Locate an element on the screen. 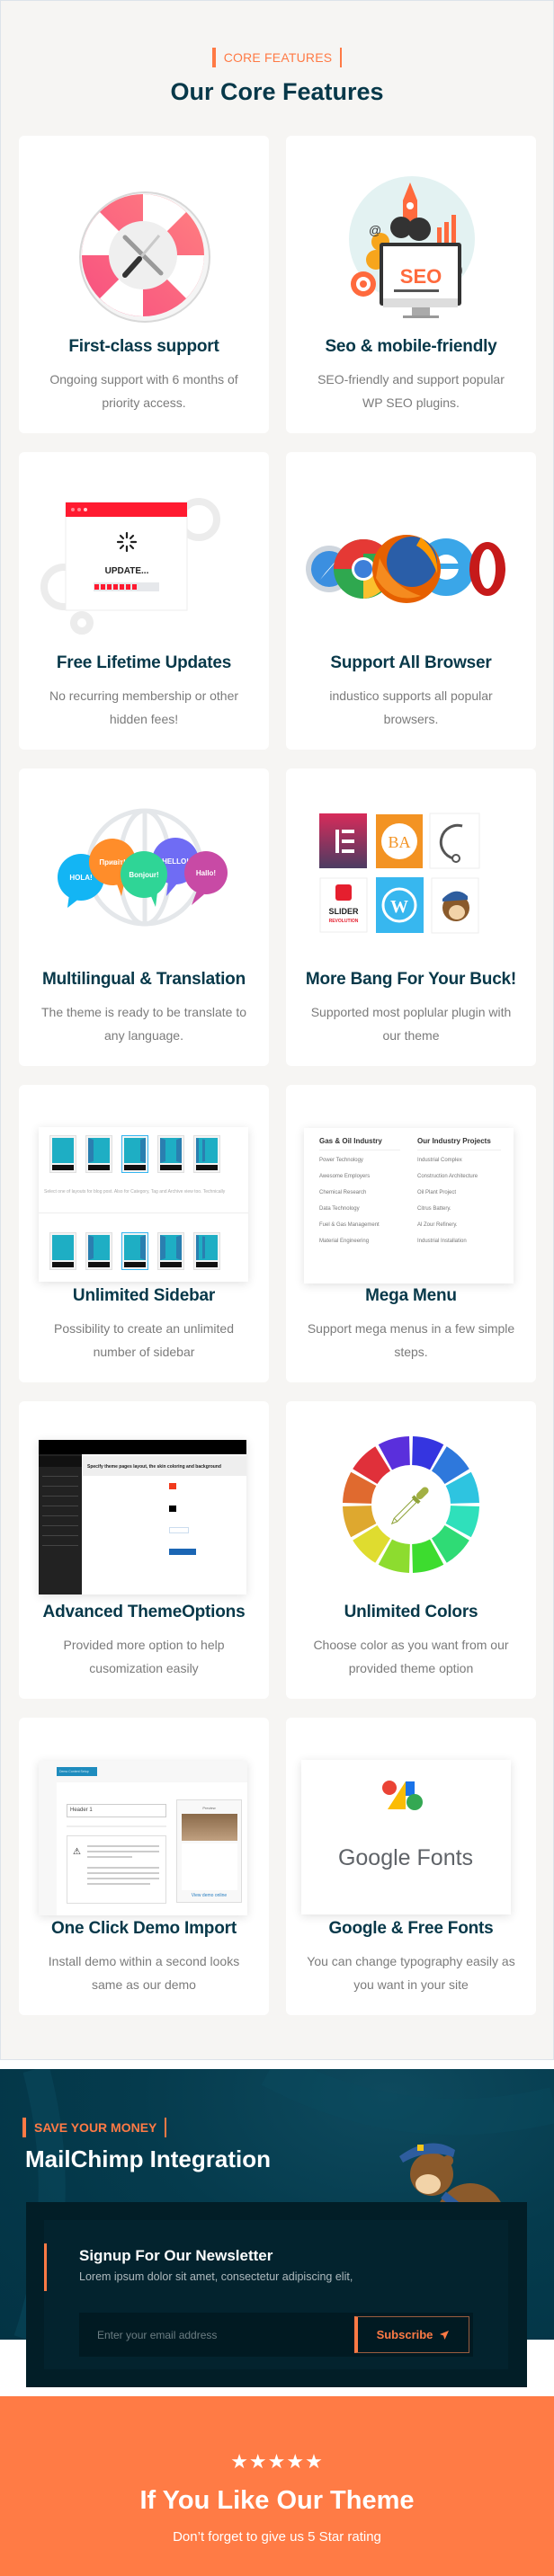  header-select: Header 1 is located at coordinates (116, 1810).